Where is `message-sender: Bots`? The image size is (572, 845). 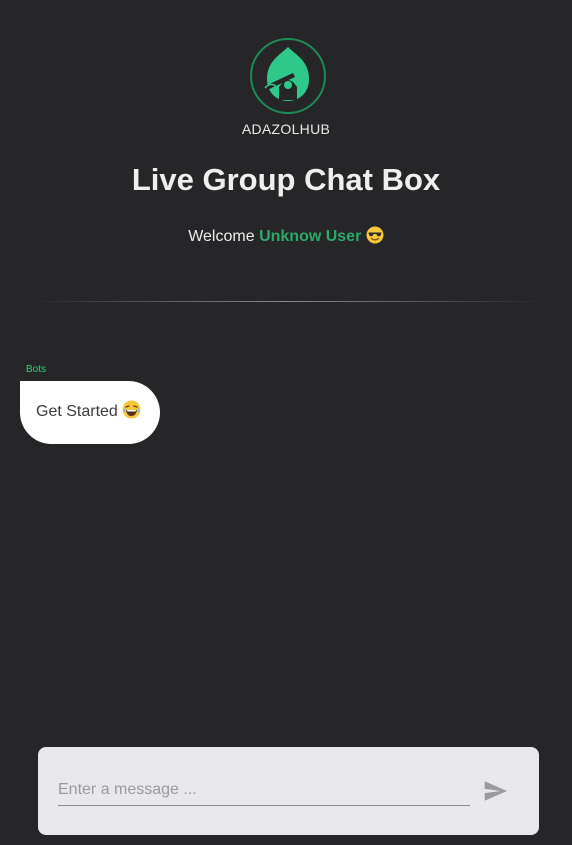
message-sender: Bots is located at coordinates (36, 369).